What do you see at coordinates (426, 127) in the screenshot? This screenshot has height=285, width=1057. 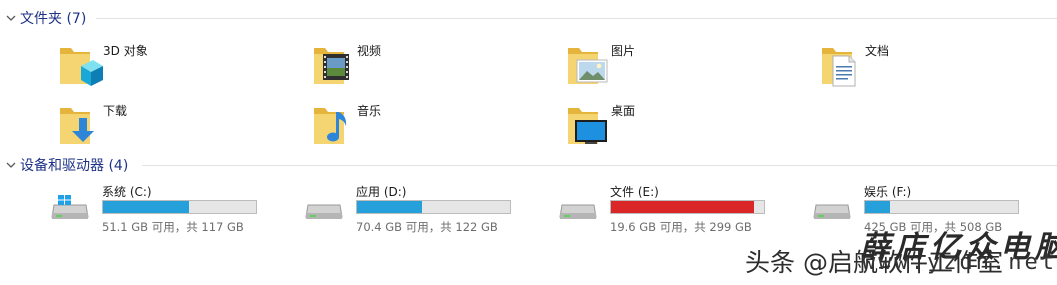 I see `folder-item-music: 音乐` at bounding box center [426, 127].